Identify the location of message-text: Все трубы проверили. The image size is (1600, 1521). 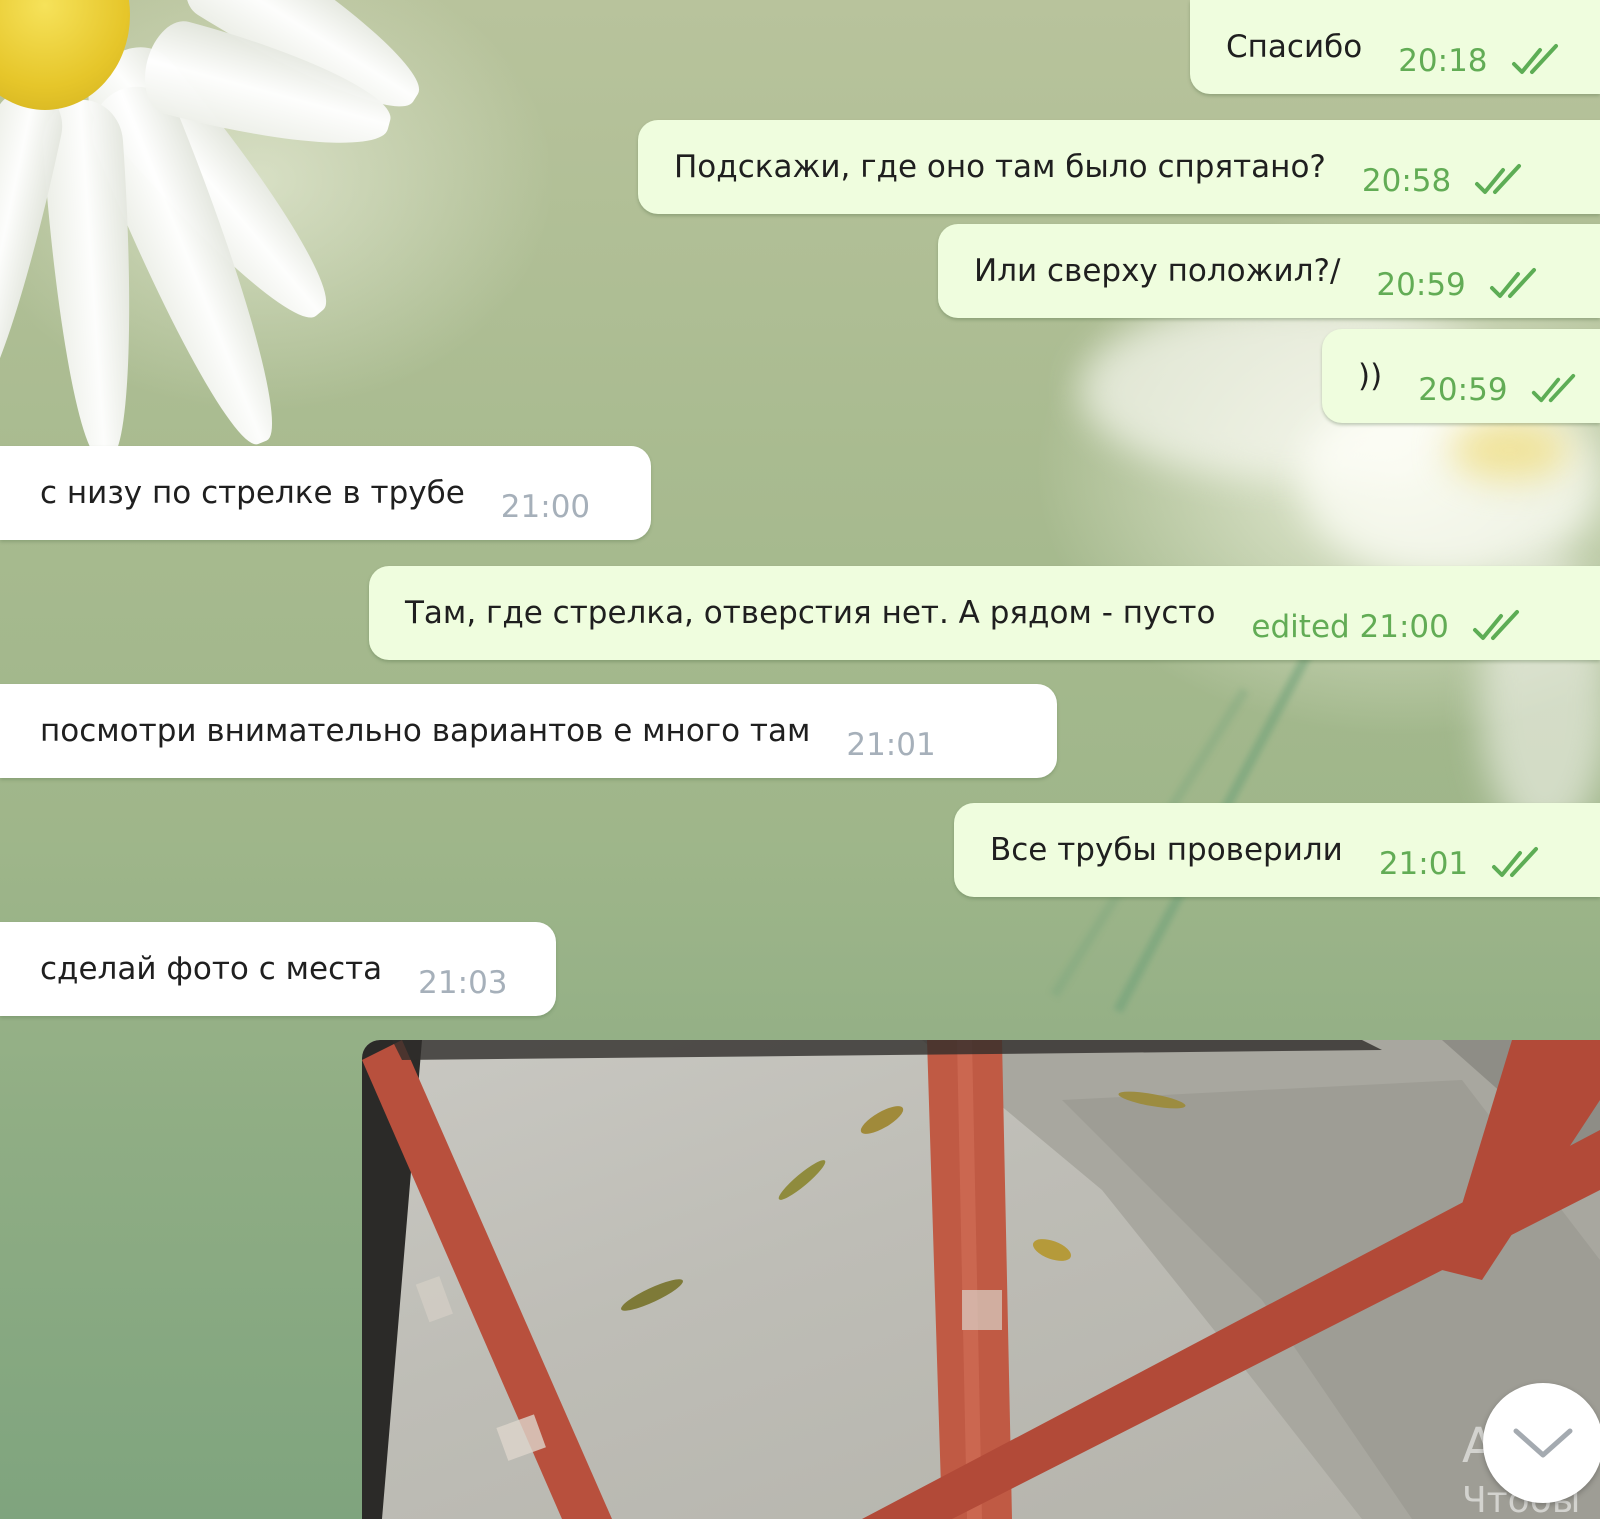
(1166, 850).